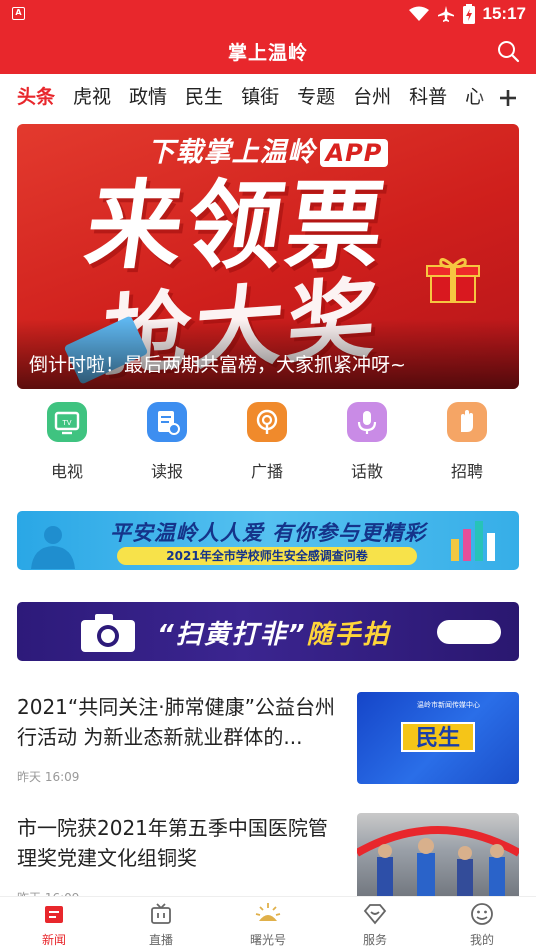 This screenshot has width=536, height=952. I want to click on app-notification-icon: A, so click(18, 13).